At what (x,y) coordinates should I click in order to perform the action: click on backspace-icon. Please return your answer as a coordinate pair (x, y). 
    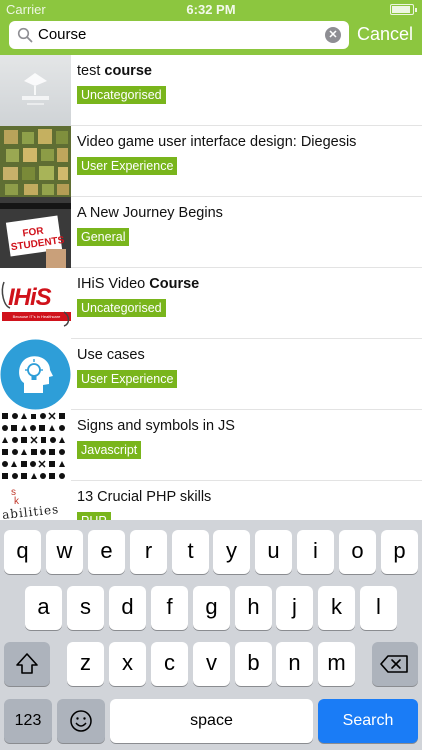
    Looking at the image, I should click on (394, 664).